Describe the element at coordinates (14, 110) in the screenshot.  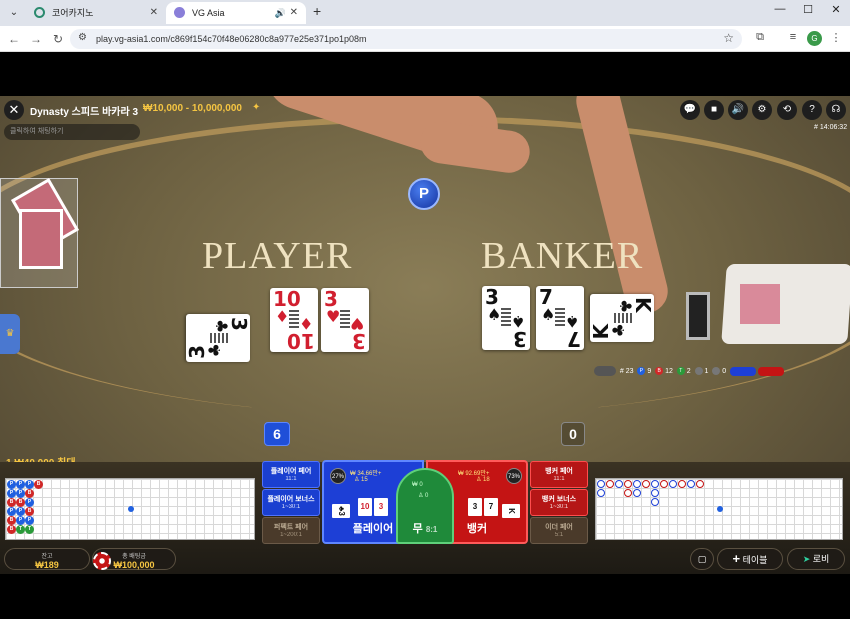
I see `close-game-icon: ✕` at that location.